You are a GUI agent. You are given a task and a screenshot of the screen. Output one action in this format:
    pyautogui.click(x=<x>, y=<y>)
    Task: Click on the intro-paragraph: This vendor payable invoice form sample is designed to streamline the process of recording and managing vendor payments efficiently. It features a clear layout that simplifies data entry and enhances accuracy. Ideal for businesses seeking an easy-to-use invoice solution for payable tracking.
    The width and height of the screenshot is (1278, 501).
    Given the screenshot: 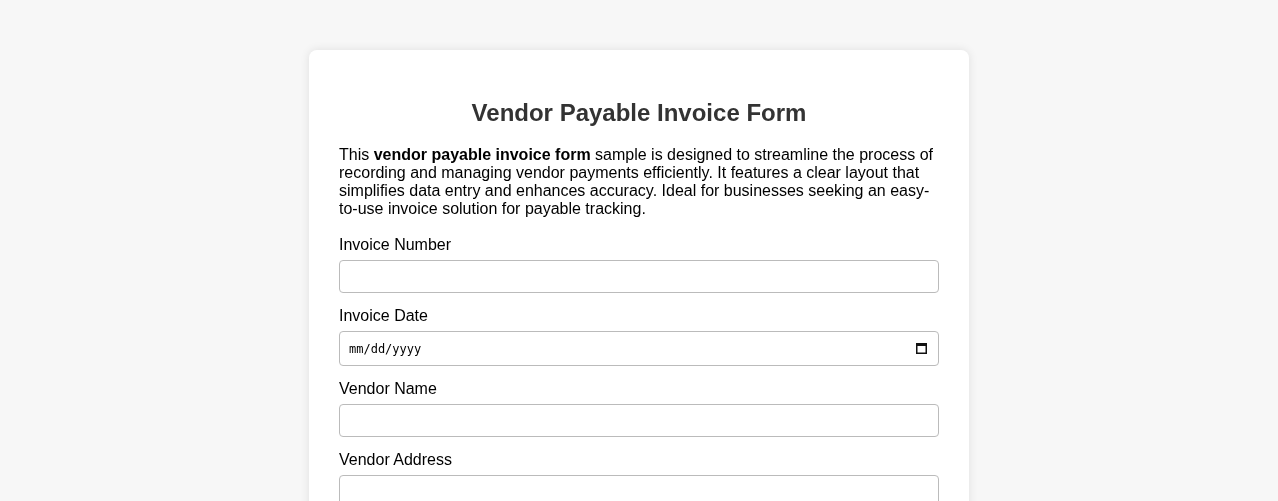 What is the action you would take?
    pyautogui.click(x=637, y=182)
    